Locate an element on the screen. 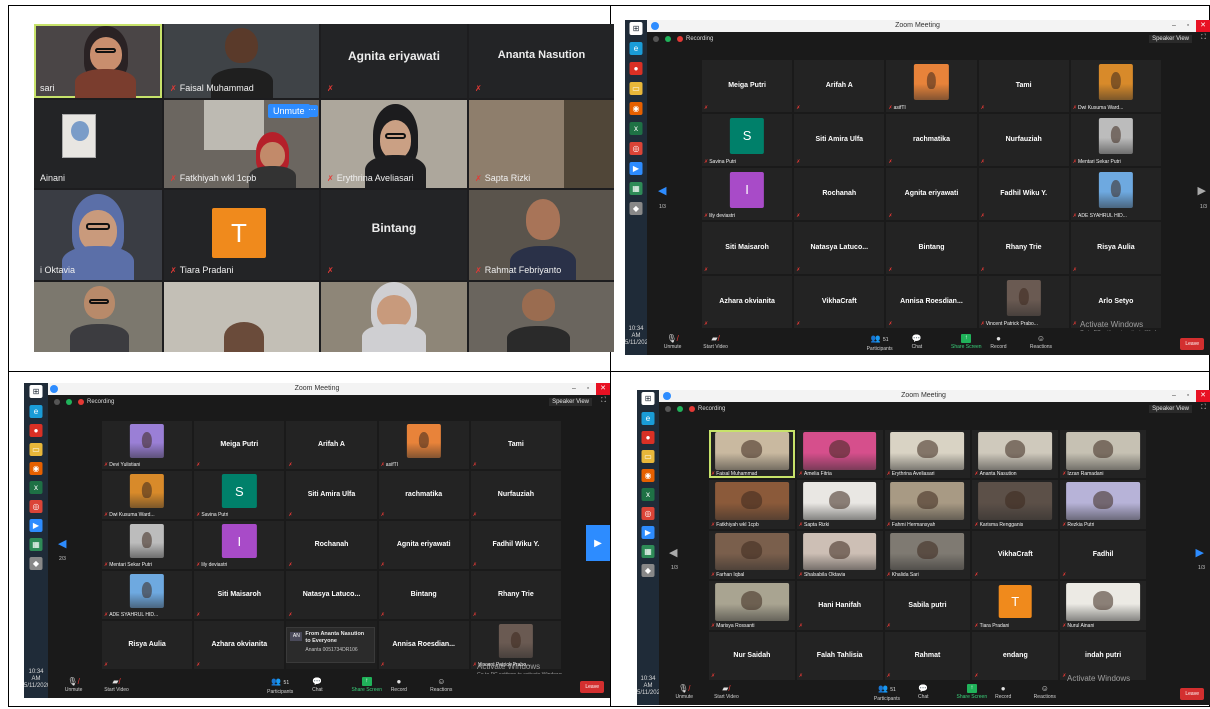 The image size is (1210, 709). participant-tile-bintang: Bintang ✗ is located at coordinates (423, 595).